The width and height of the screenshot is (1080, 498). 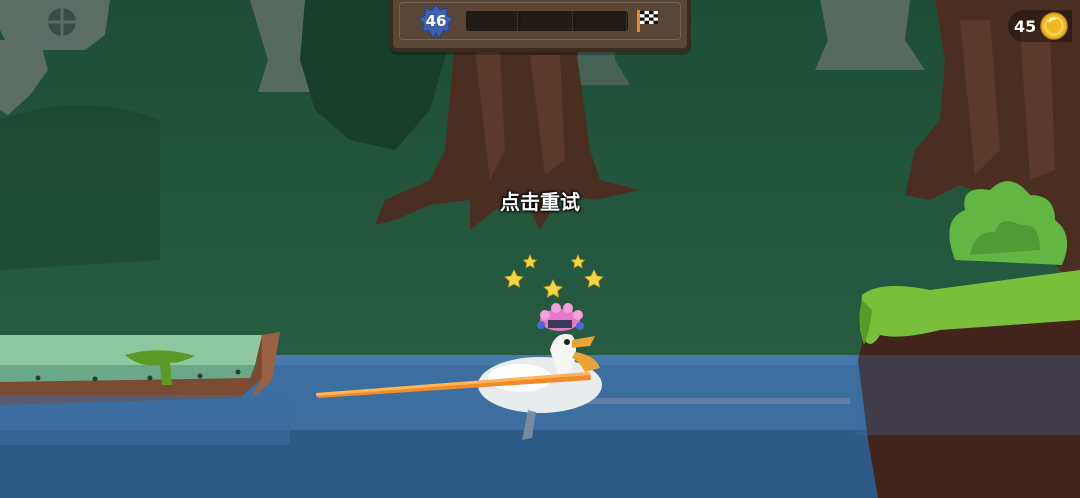 I want to click on level-progress-bar, so click(x=547, y=21).